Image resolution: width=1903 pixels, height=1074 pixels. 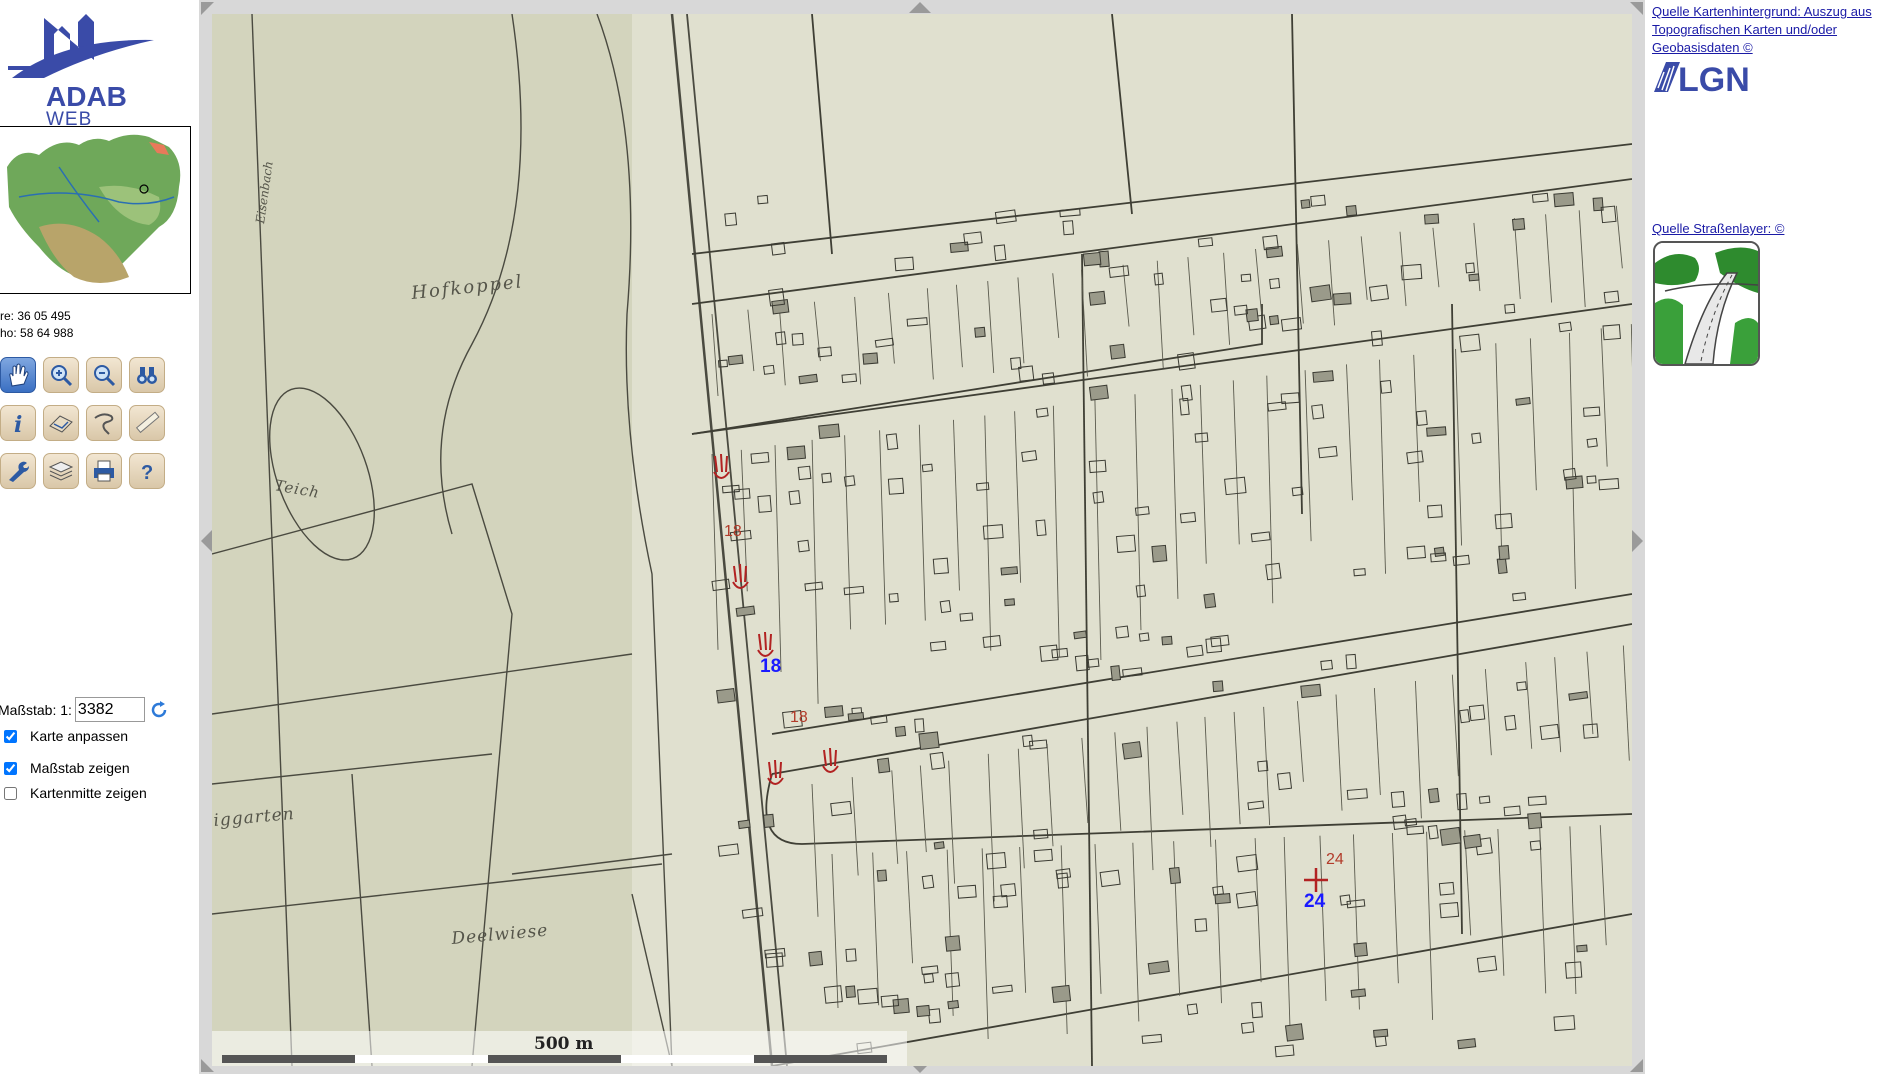 What do you see at coordinates (10, 793) in the screenshot?
I see `show-center-checkbox` at bounding box center [10, 793].